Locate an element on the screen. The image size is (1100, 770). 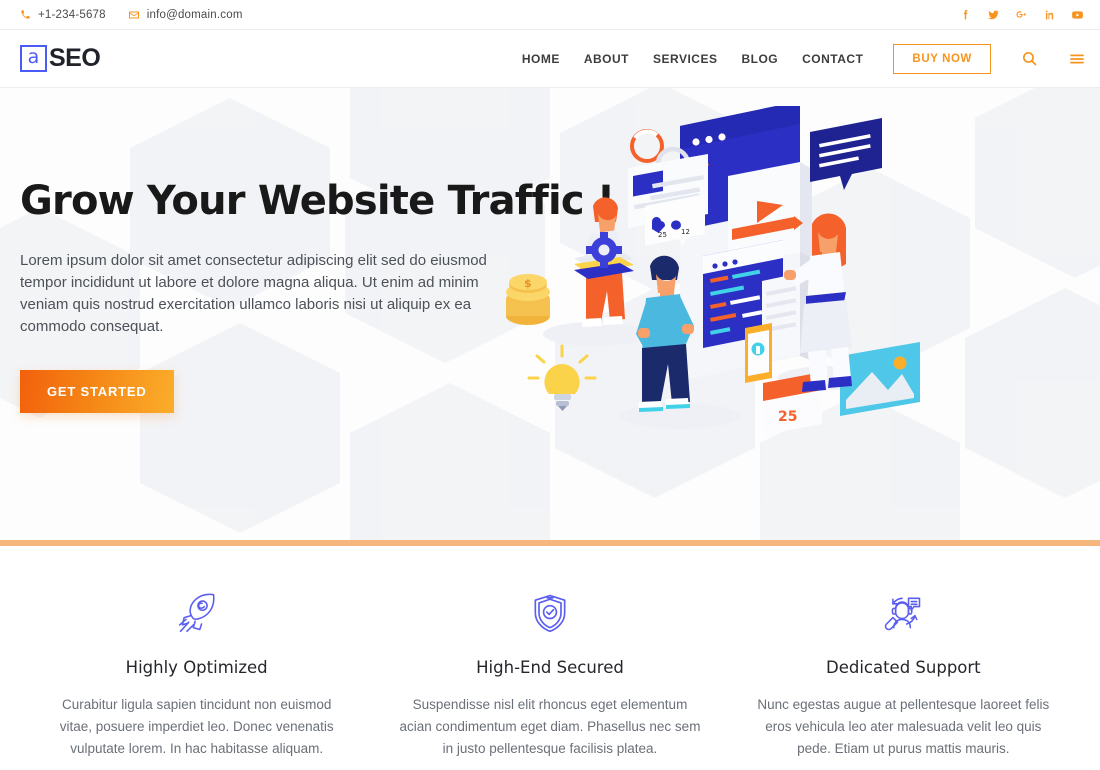
nav-item-services: SERVICES is located at coordinates (685, 59).